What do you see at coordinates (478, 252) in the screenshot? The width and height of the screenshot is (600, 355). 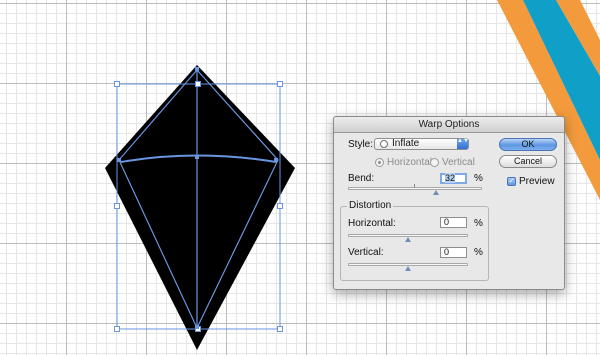 I see `distortion-vertical-unit: %` at bounding box center [478, 252].